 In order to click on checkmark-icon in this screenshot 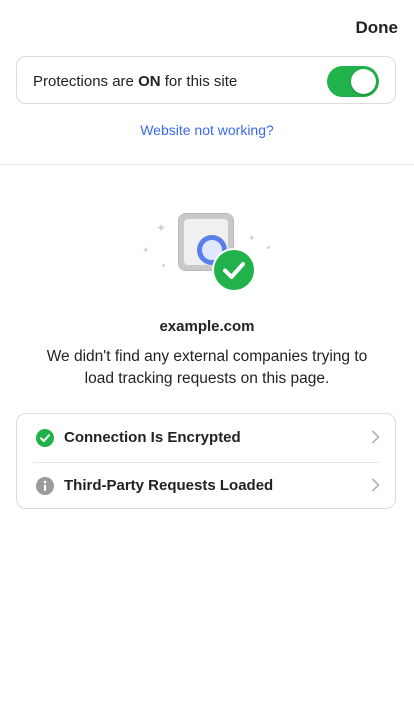, I will do `click(234, 270)`.